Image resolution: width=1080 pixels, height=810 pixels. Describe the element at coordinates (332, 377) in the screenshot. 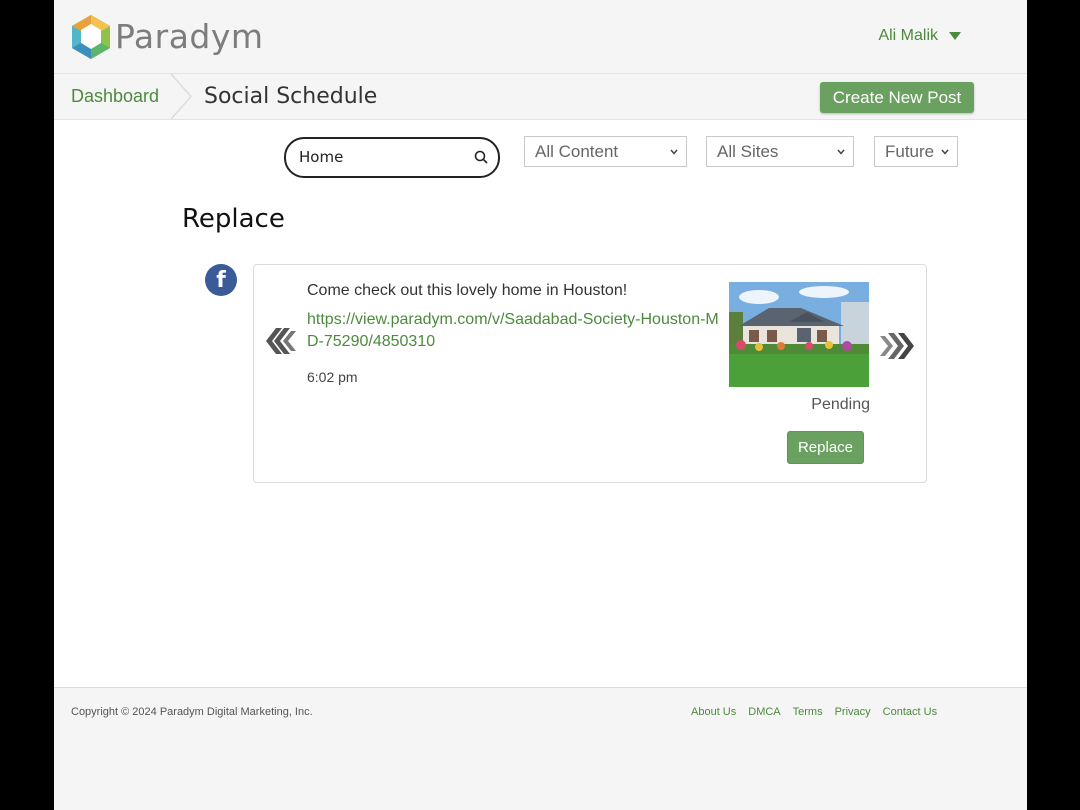

I see `post-time: 6:02 pm` at that location.